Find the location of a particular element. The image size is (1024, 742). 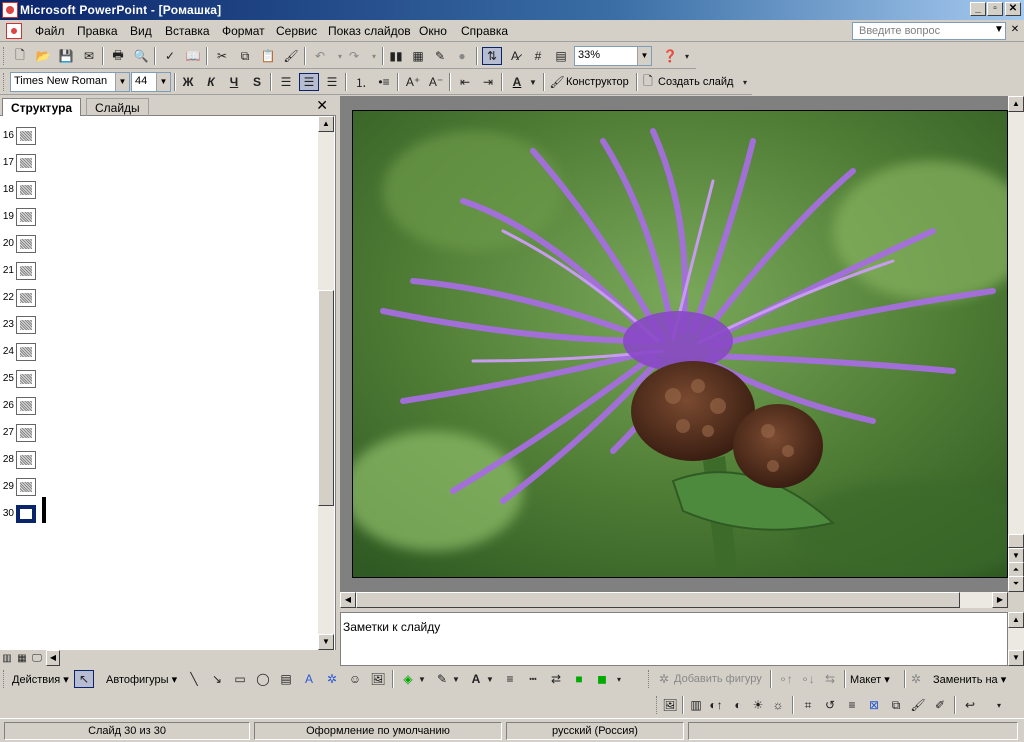

3d-style-icon: ◼ is located at coordinates (602, 679).